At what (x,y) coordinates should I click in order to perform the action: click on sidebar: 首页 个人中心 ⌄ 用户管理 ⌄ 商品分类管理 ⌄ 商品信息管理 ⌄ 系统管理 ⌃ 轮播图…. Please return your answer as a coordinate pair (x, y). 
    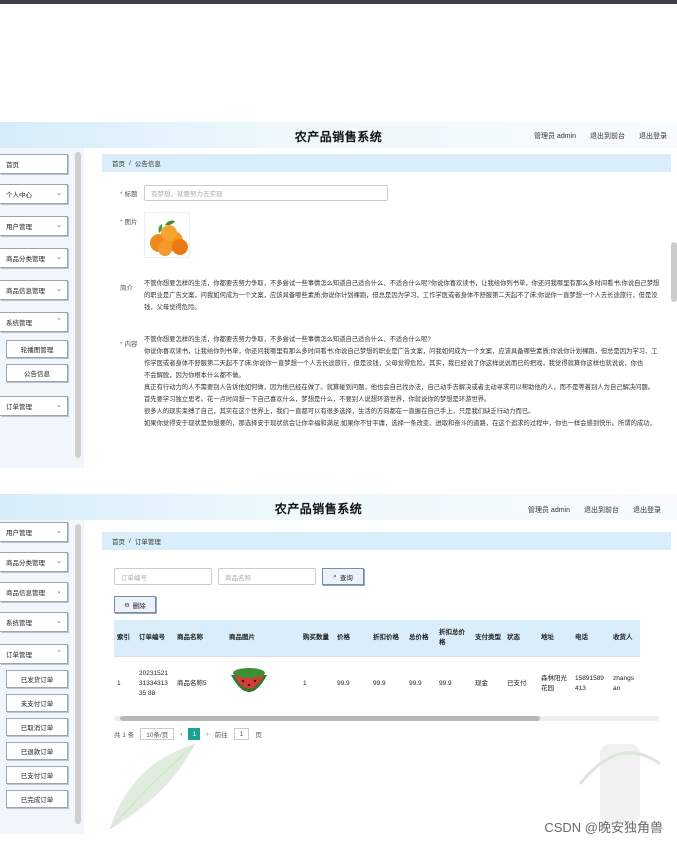
    Looking at the image, I should click on (42, 308).